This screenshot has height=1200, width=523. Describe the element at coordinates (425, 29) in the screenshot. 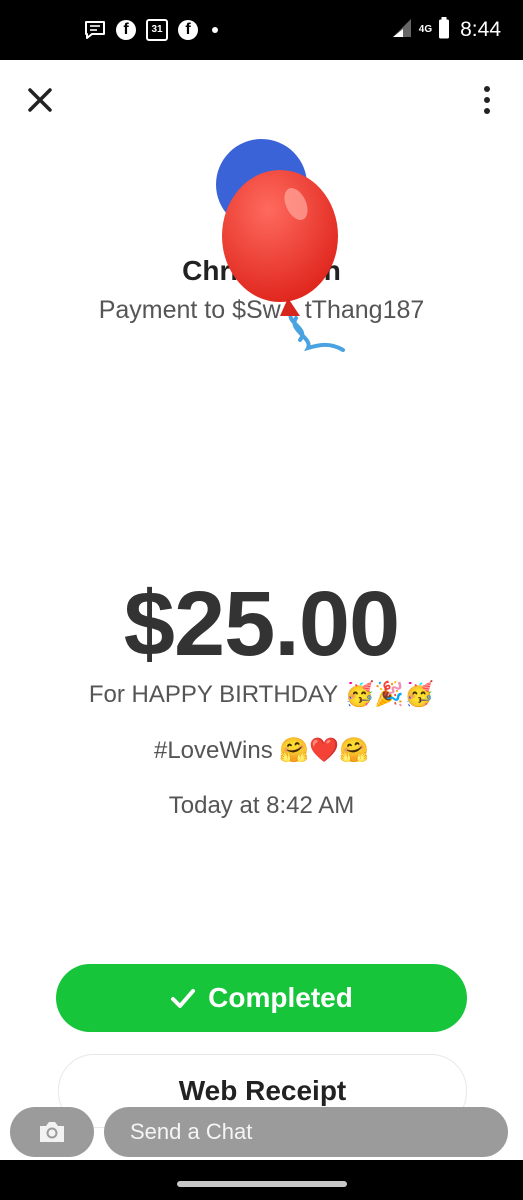

I see `network-type: 4G` at that location.